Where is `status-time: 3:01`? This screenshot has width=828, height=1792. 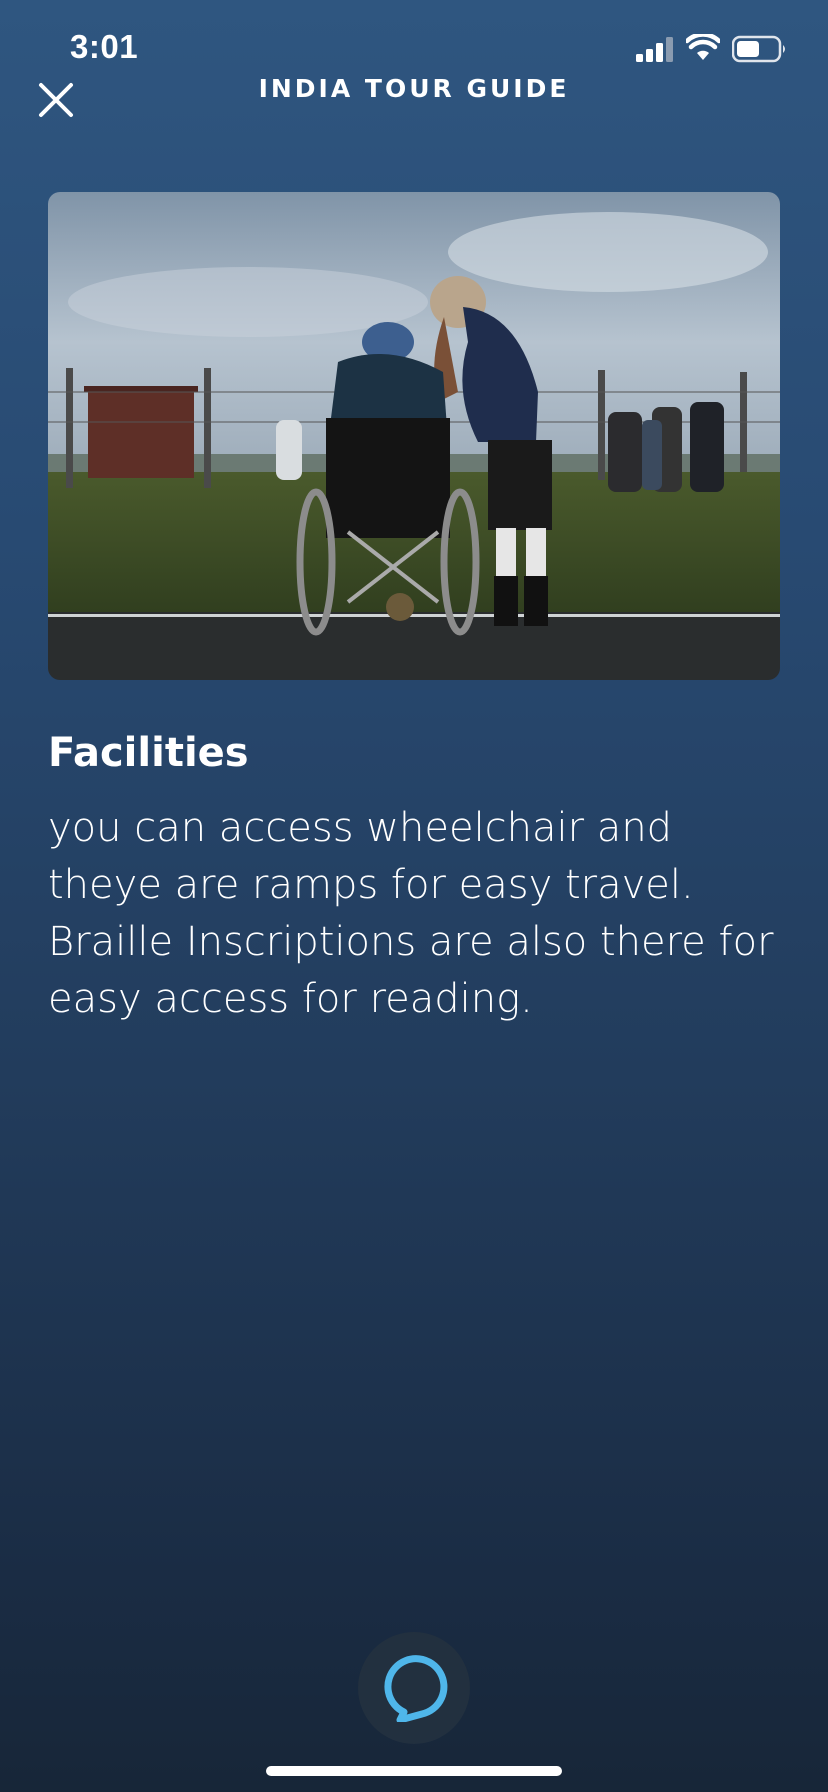
status-time: 3:01 is located at coordinates (104, 46).